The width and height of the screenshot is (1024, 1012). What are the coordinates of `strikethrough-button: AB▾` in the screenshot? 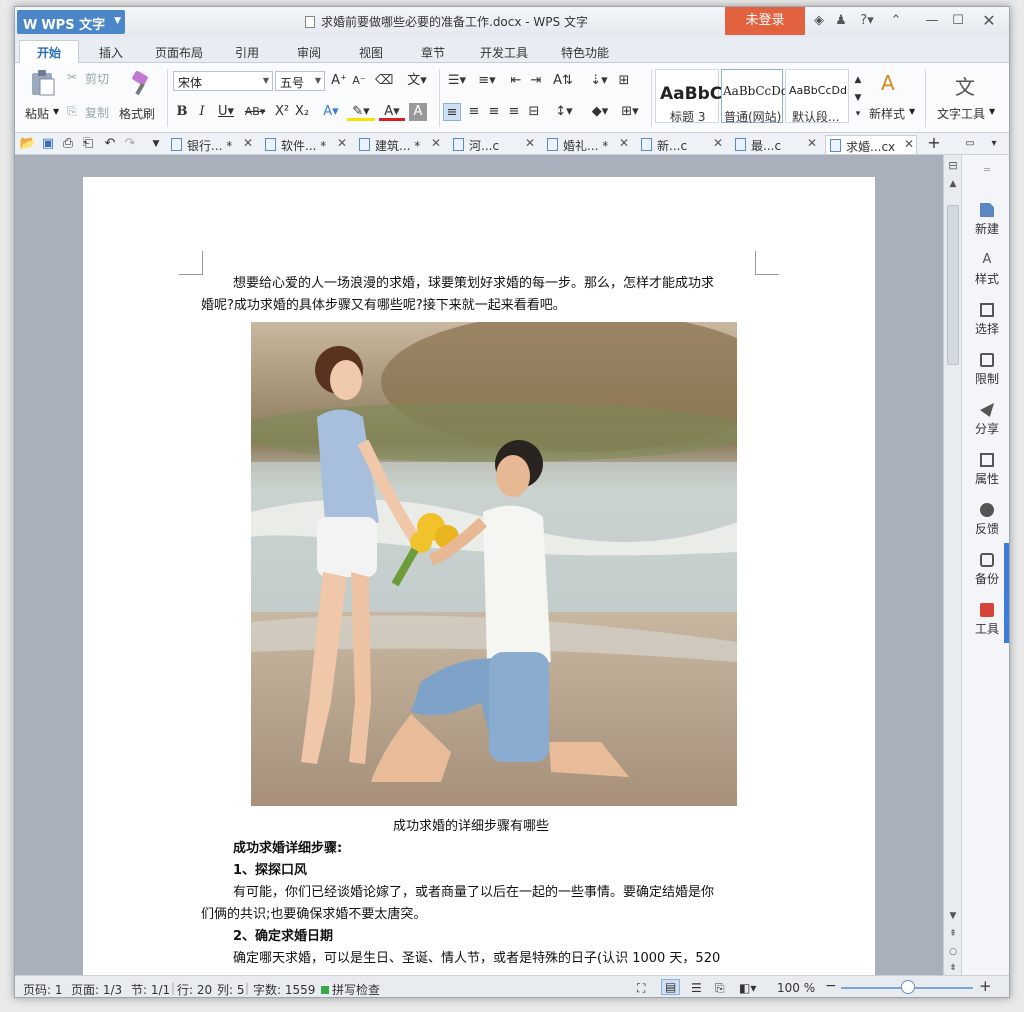 It's located at (255, 112).